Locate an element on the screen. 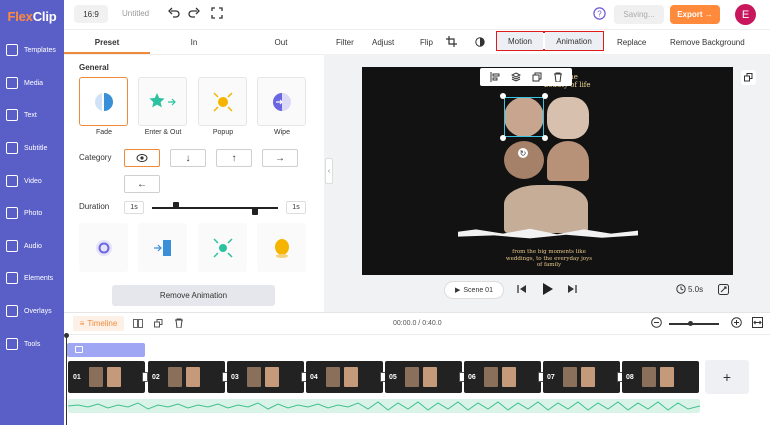 The height and width of the screenshot is (425, 770). align-icon is located at coordinates (495, 77).